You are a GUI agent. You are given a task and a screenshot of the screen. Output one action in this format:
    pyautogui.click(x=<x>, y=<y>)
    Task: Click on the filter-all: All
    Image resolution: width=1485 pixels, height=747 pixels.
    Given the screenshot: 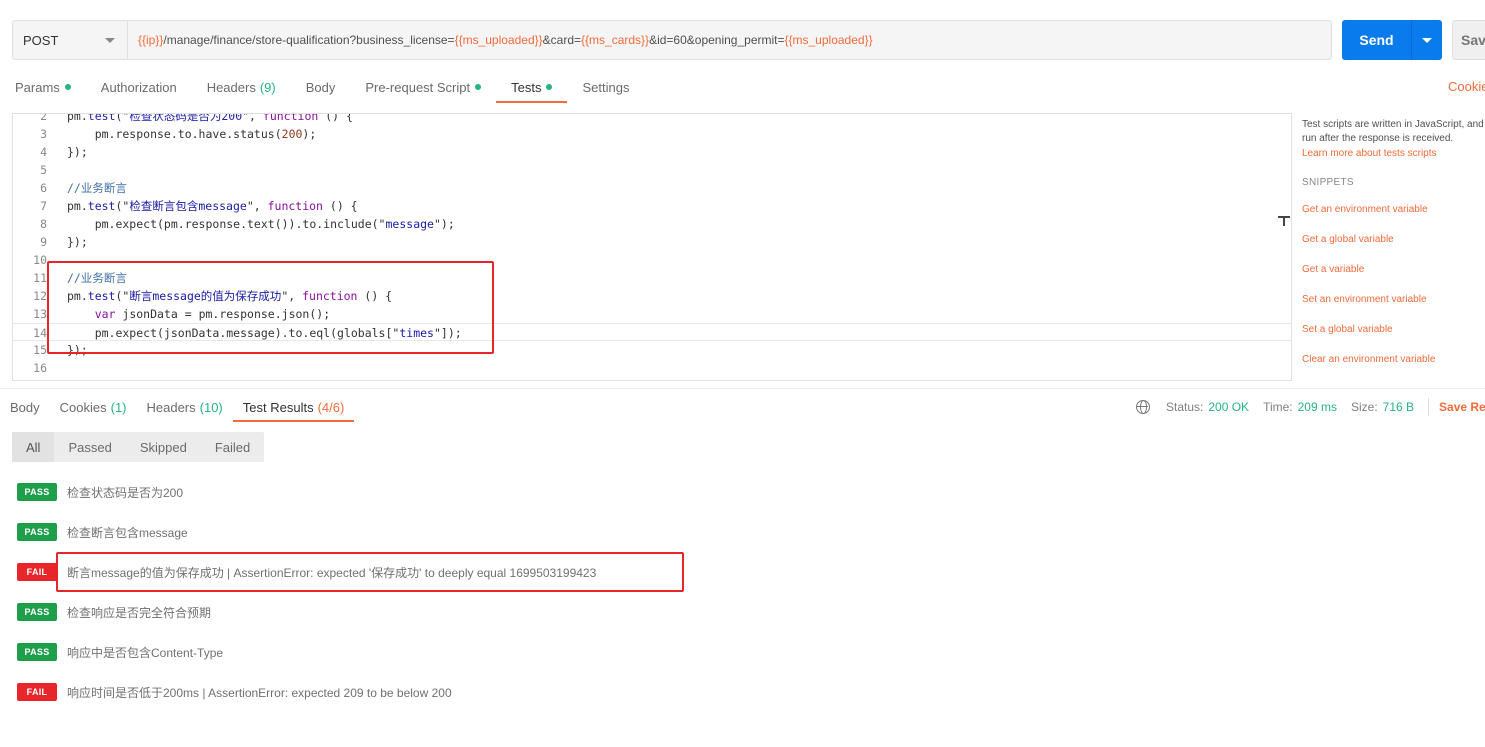 What is the action you would take?
    pyautogui.click(x=33, y=447)
    